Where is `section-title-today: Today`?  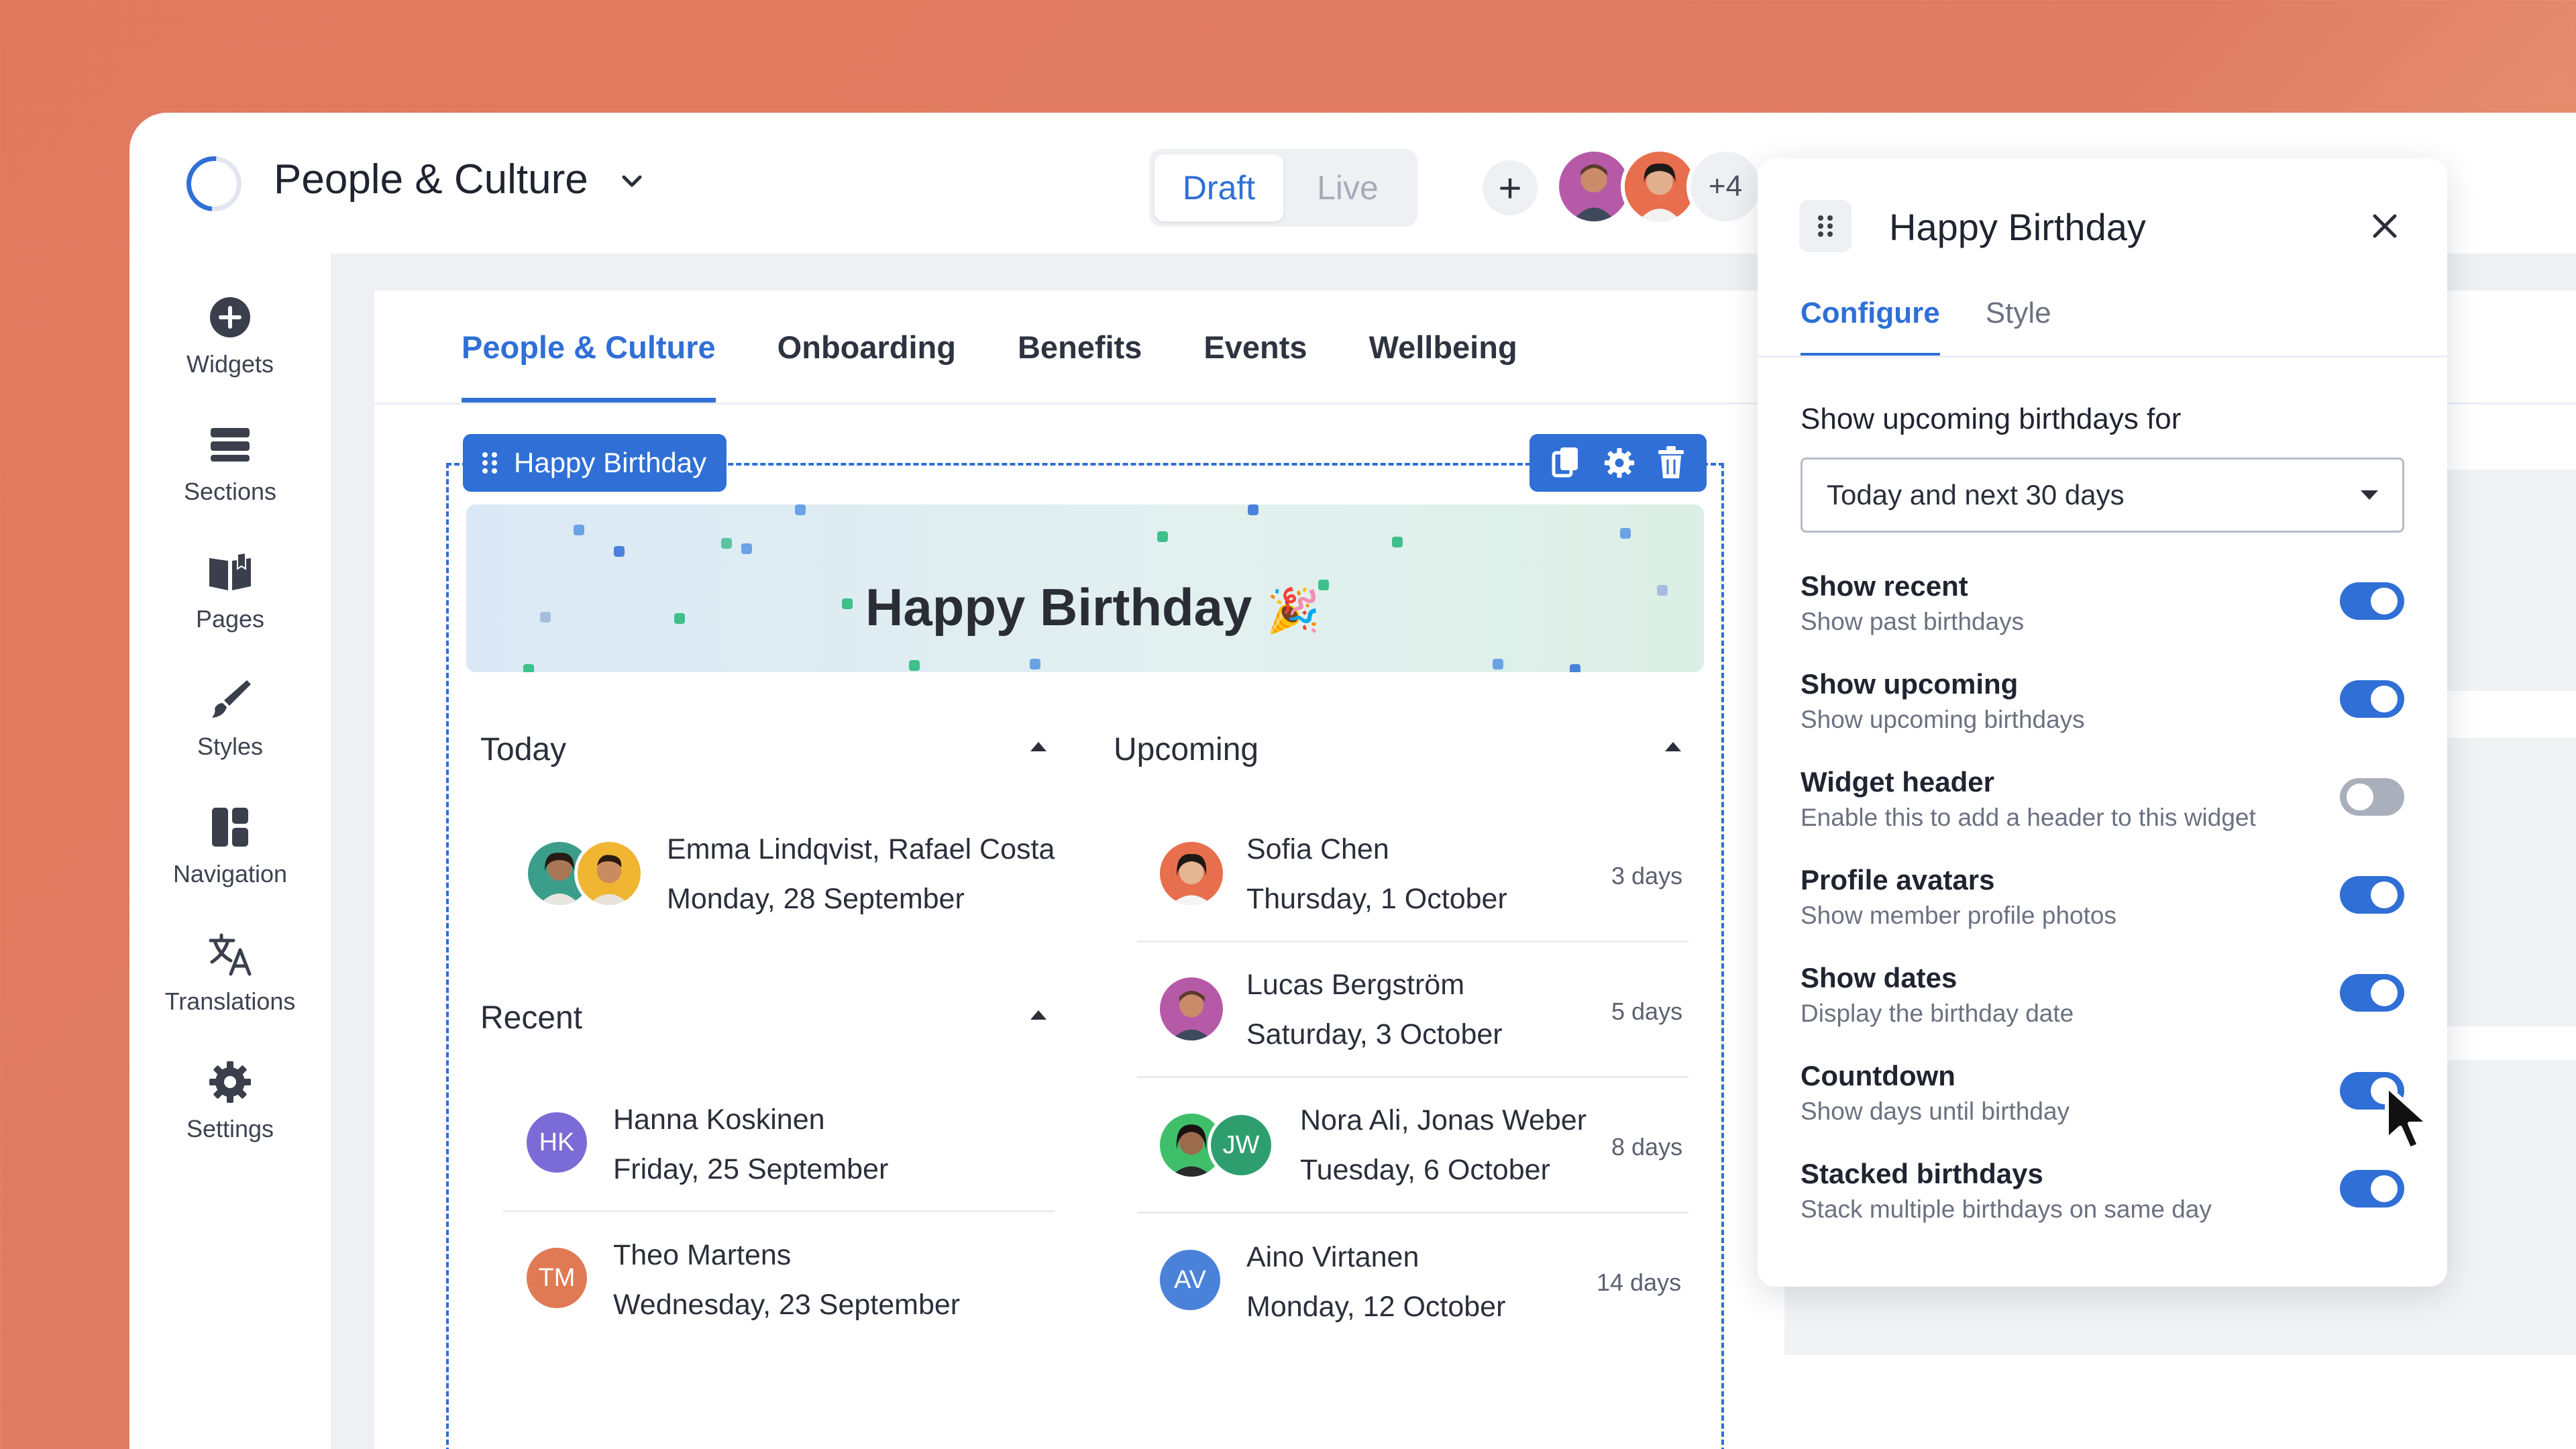
section-title-today: Today is located at coordinates (523, 749).